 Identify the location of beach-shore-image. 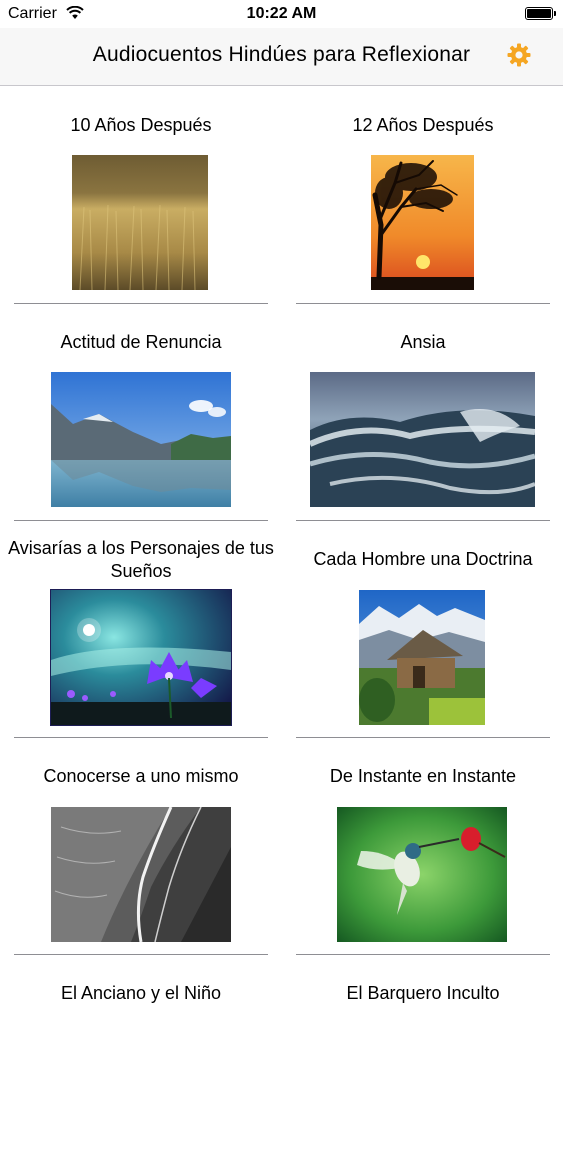
(141, 874).